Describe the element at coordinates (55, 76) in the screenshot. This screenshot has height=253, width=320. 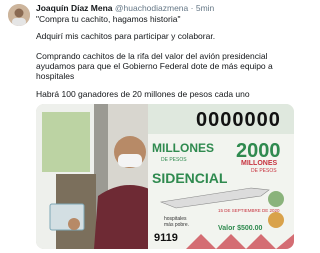
I see `tweet-paragraph-2-line-3: hospitales` at that location.